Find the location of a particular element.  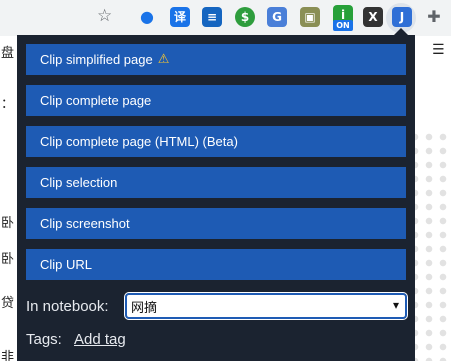

clip-screenshot-button: Clip screenshot is located at coordinates (216, 223).